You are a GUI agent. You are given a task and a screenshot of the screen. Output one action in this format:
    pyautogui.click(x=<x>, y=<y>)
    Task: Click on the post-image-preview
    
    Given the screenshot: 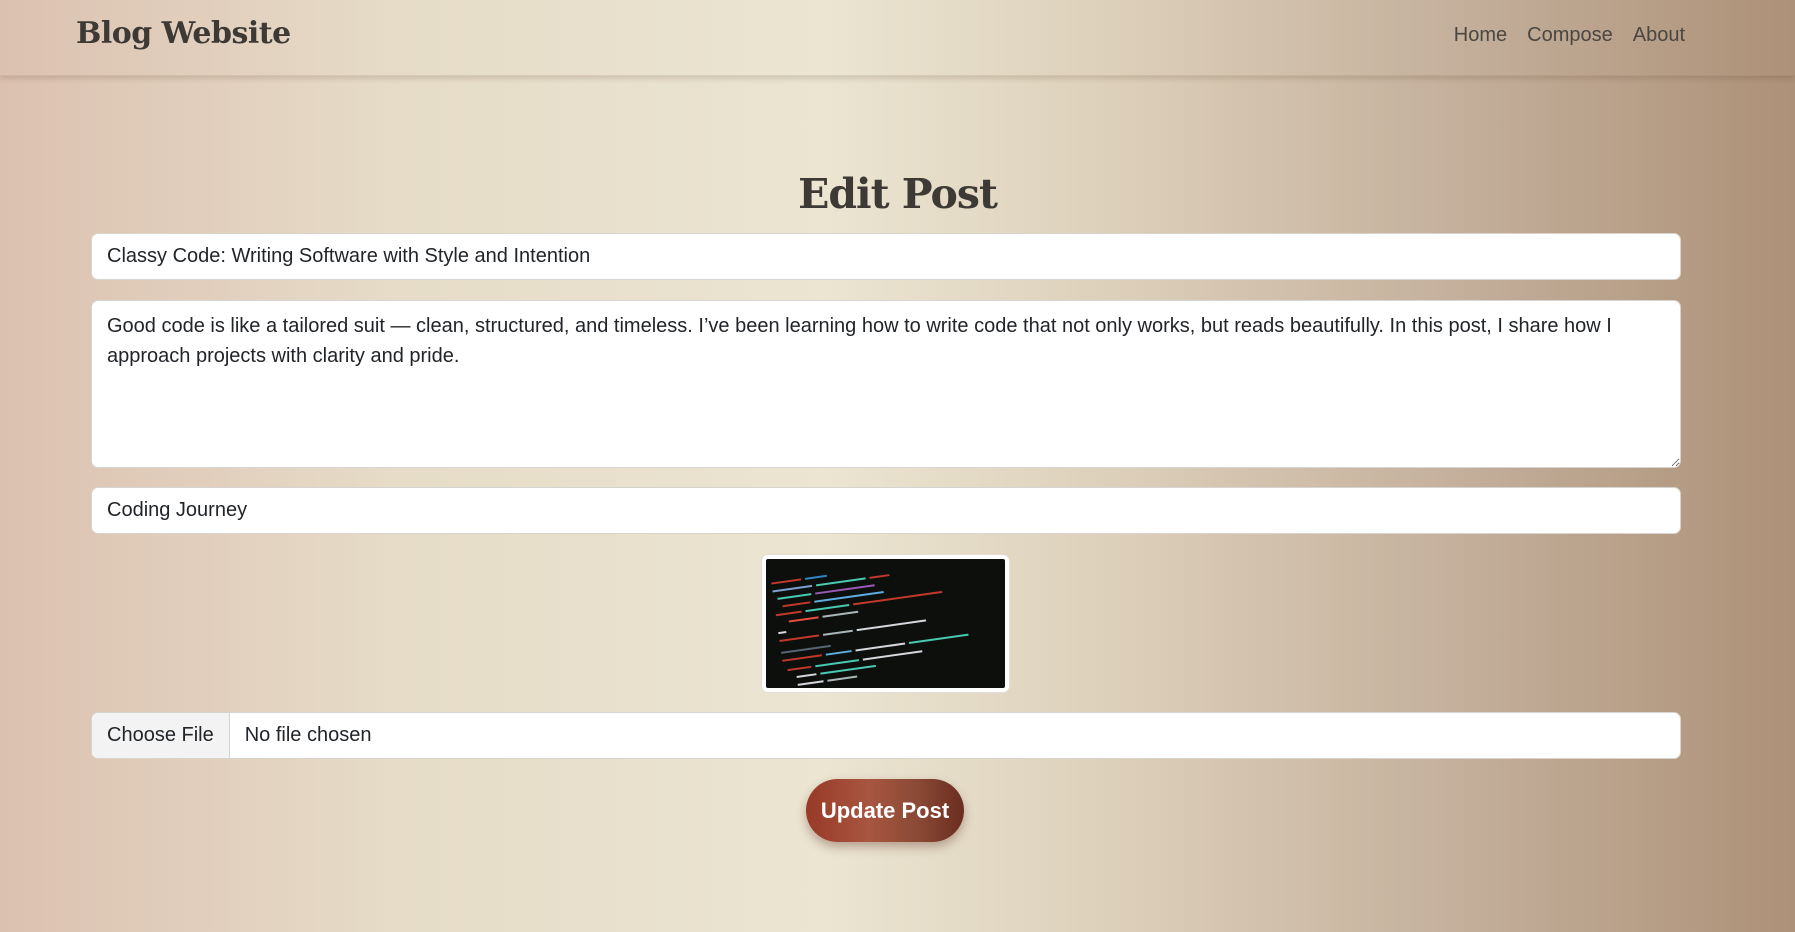 What is the action you would take?
    pyautogui.click(x=885, y=623)
    